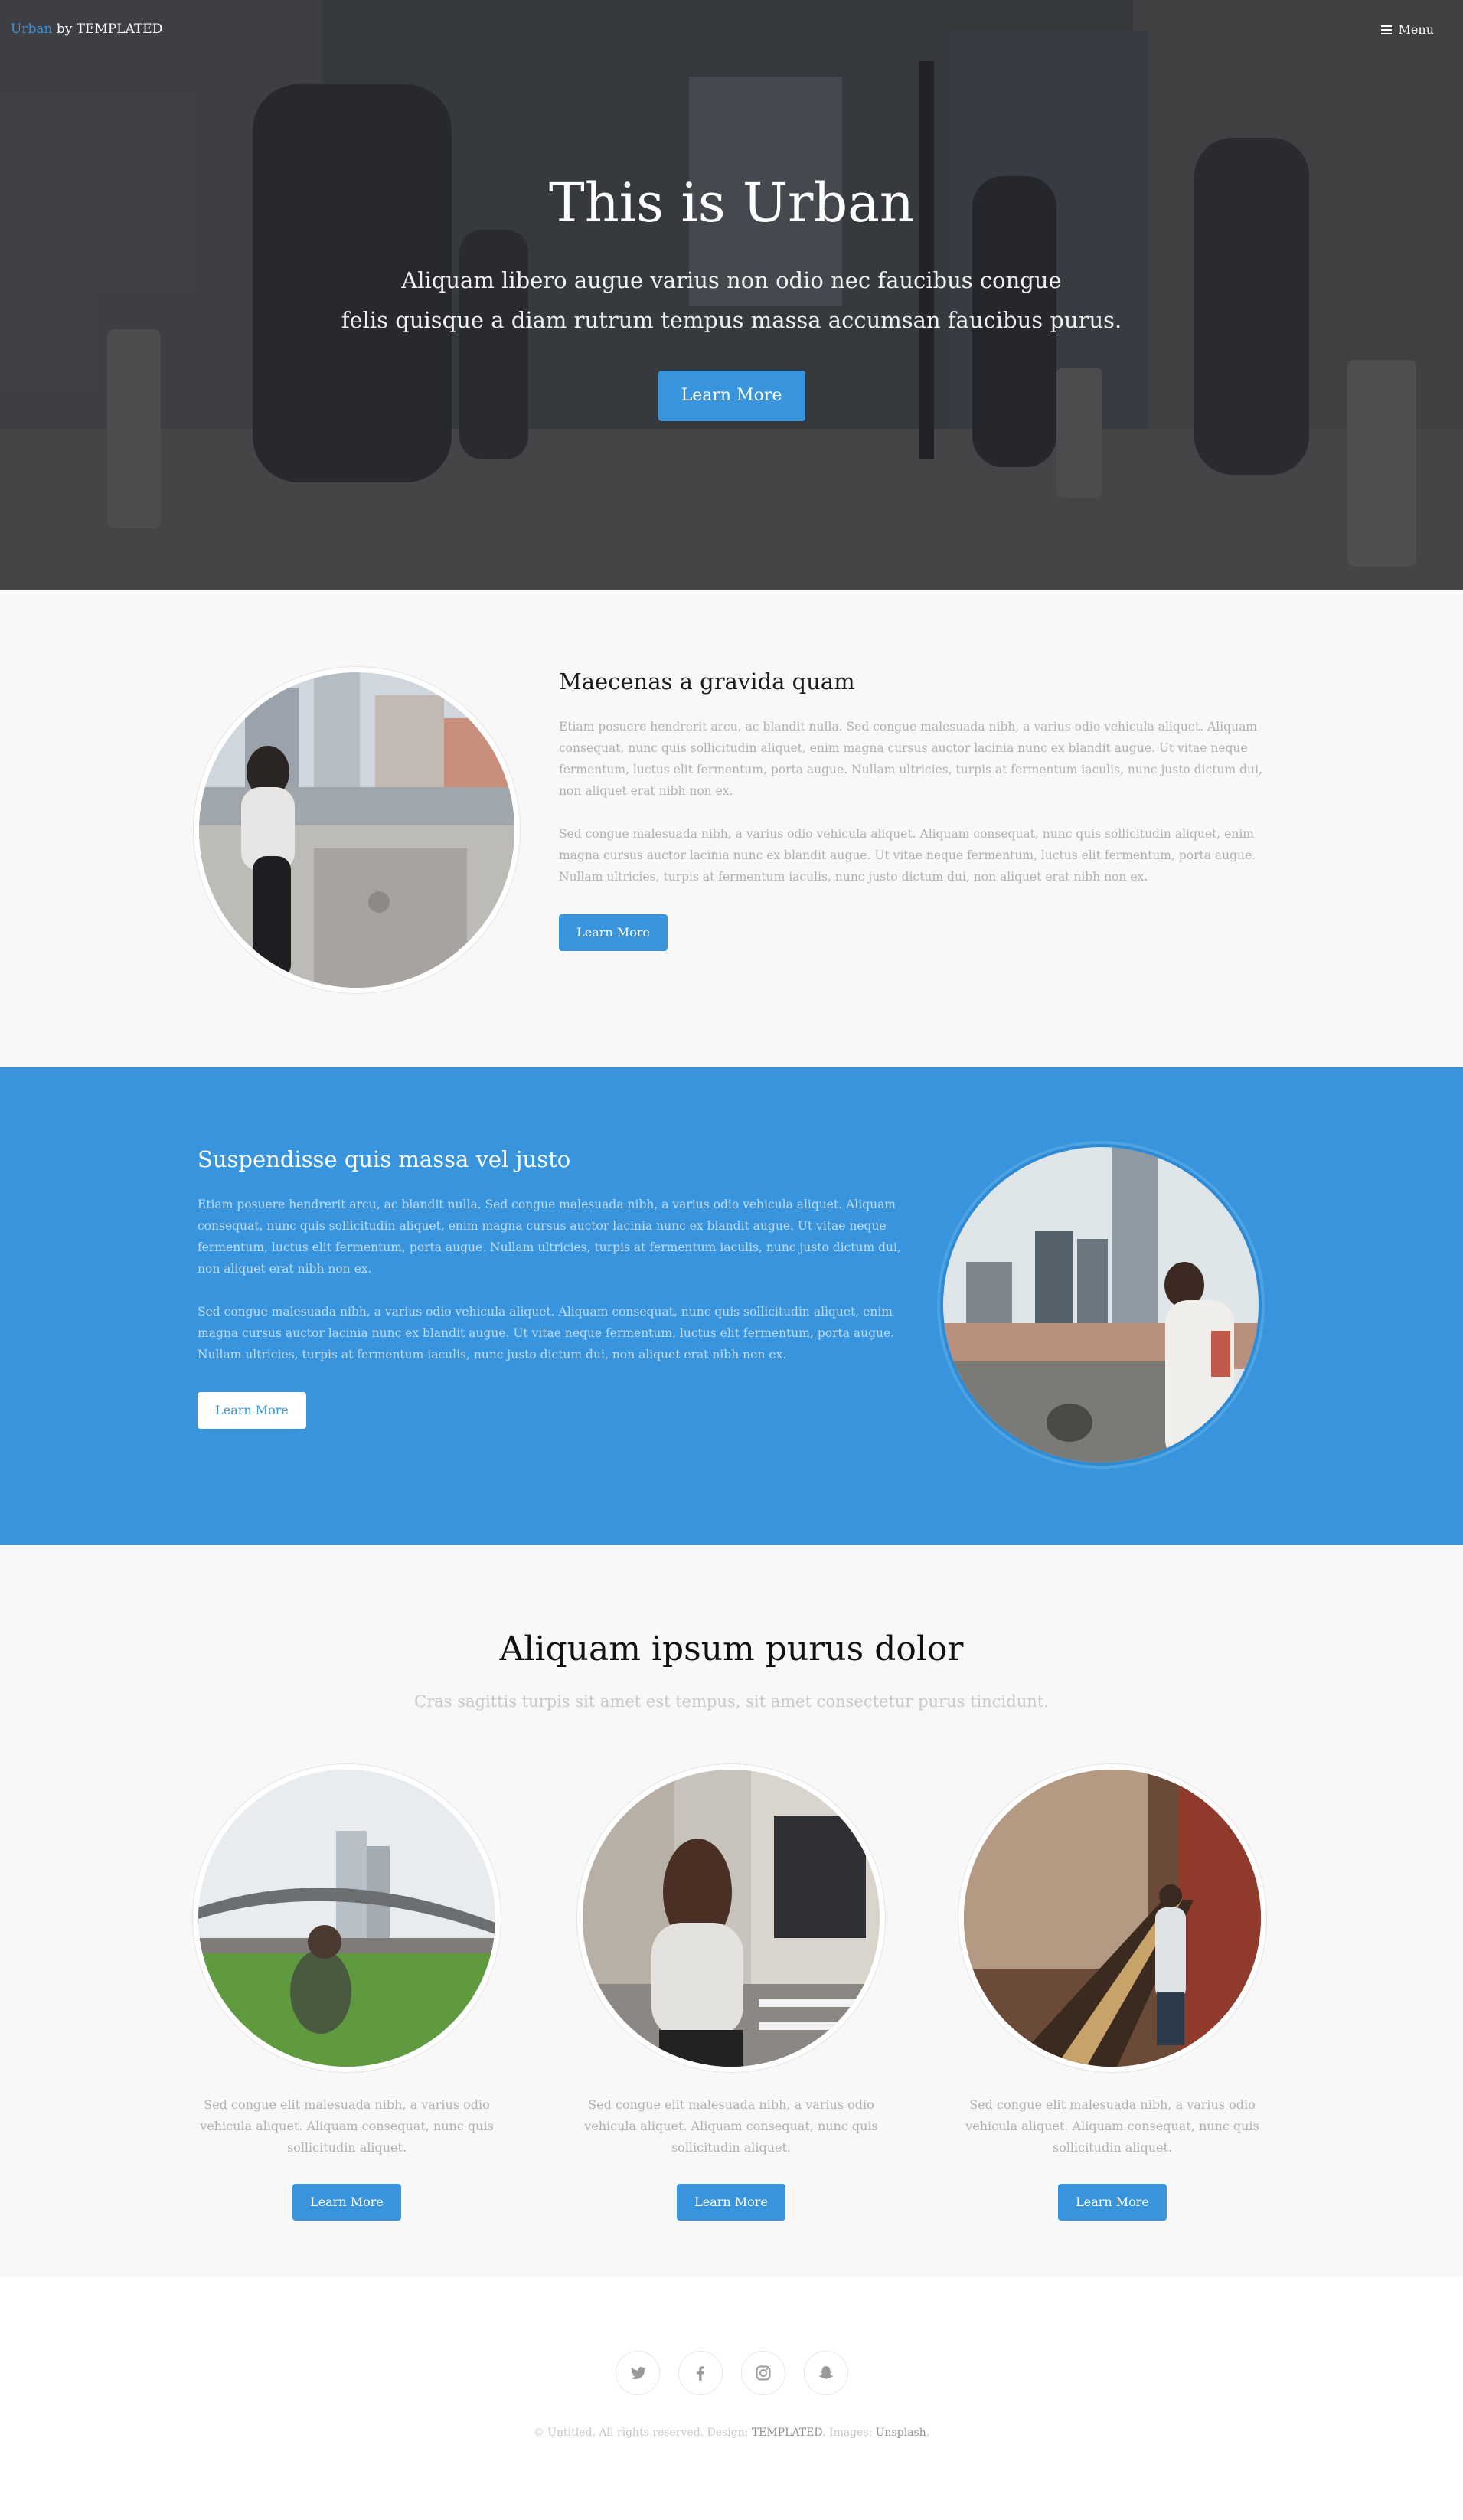 This screenshot has width=1463, height=2520. What do you see at coordinates (825, 2373) in the screenshot?
I see `snapchat-icon` at bounding box center [825, 2373].